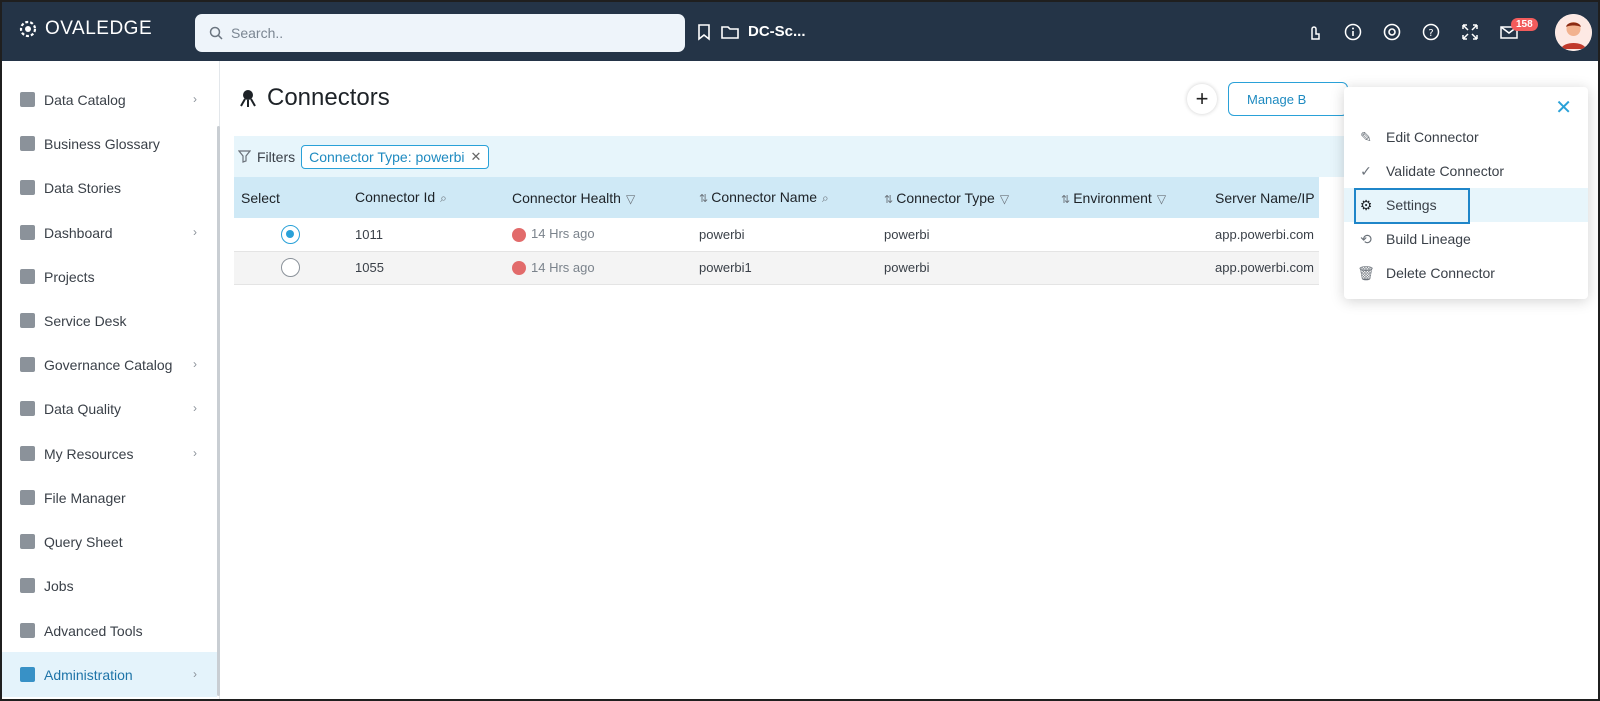  What do you see at coordinates (1131, 197) in the screenshot?
I see `col-environment: ⇅ Environment ▽` at bounding box center [1131, 197].